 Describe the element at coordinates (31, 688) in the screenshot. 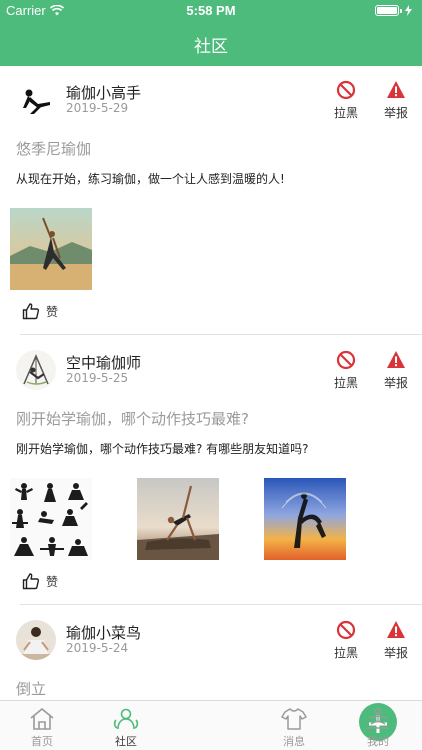

I see `post-title: 倒立` at that location.